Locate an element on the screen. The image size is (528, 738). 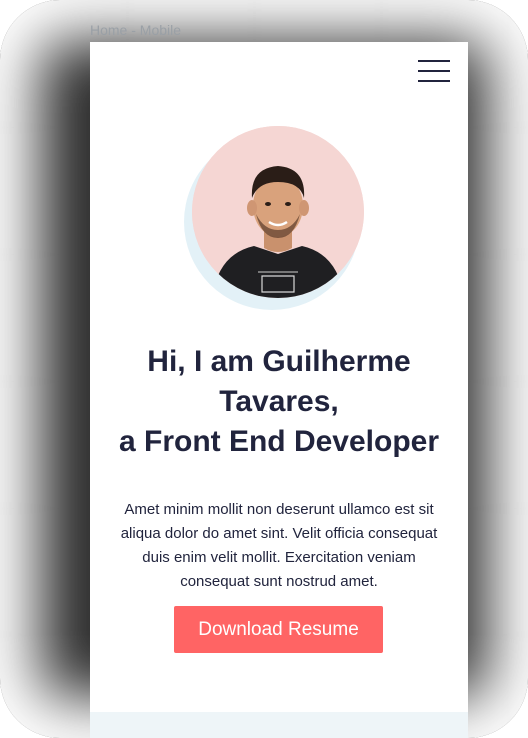
headline-line-2: Tavares, is located at coordinates (279, 401).